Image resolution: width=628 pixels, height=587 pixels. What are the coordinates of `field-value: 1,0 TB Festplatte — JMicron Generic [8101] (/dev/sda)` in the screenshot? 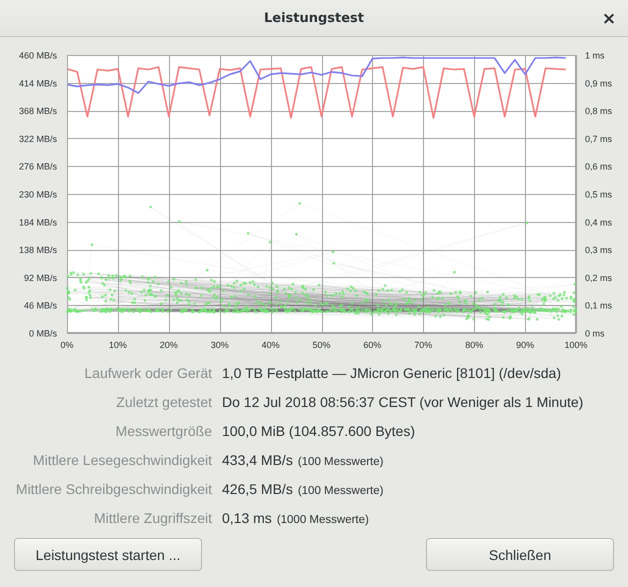 It's located at (392, 373).